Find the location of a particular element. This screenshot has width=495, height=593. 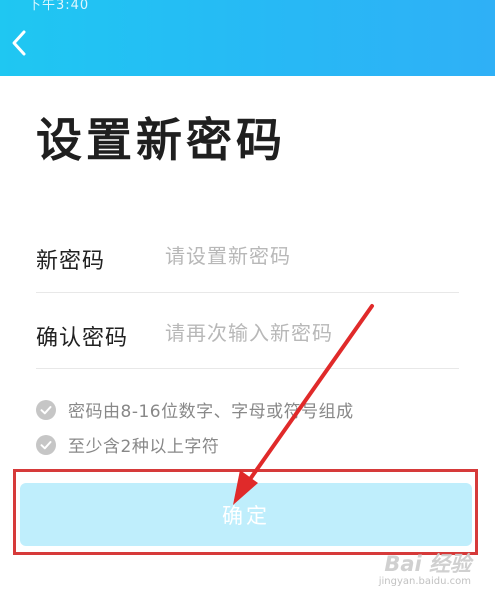

password-rule-item: 至少含2种以上字符 is located at coordinates (127, 444).